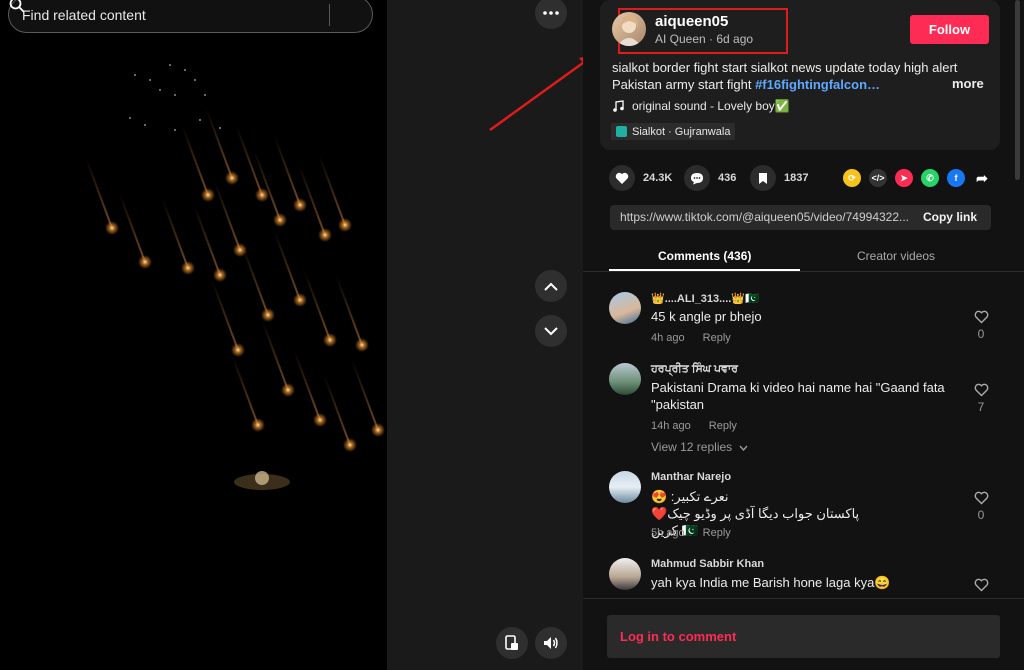 The height and width of the screenshot is (670, 1024). What do you see at coordinates (694, 369) in the screenshot?
I see `comment-author: ਹਰਪ੍ਰੀਤ ਸਿੰਘ ਪਵਾਰ` at bounding box center [694, 369].